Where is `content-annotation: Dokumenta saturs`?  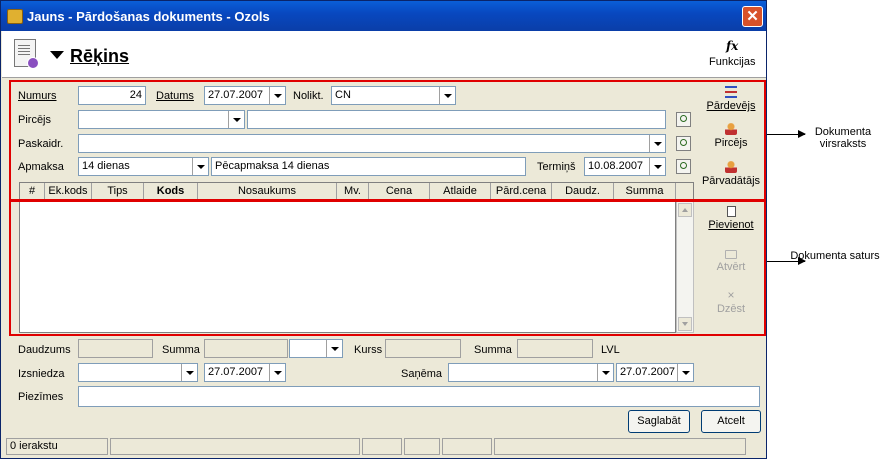 content-annotation: Dokumenta saturs is located at coordinates (835, 256).